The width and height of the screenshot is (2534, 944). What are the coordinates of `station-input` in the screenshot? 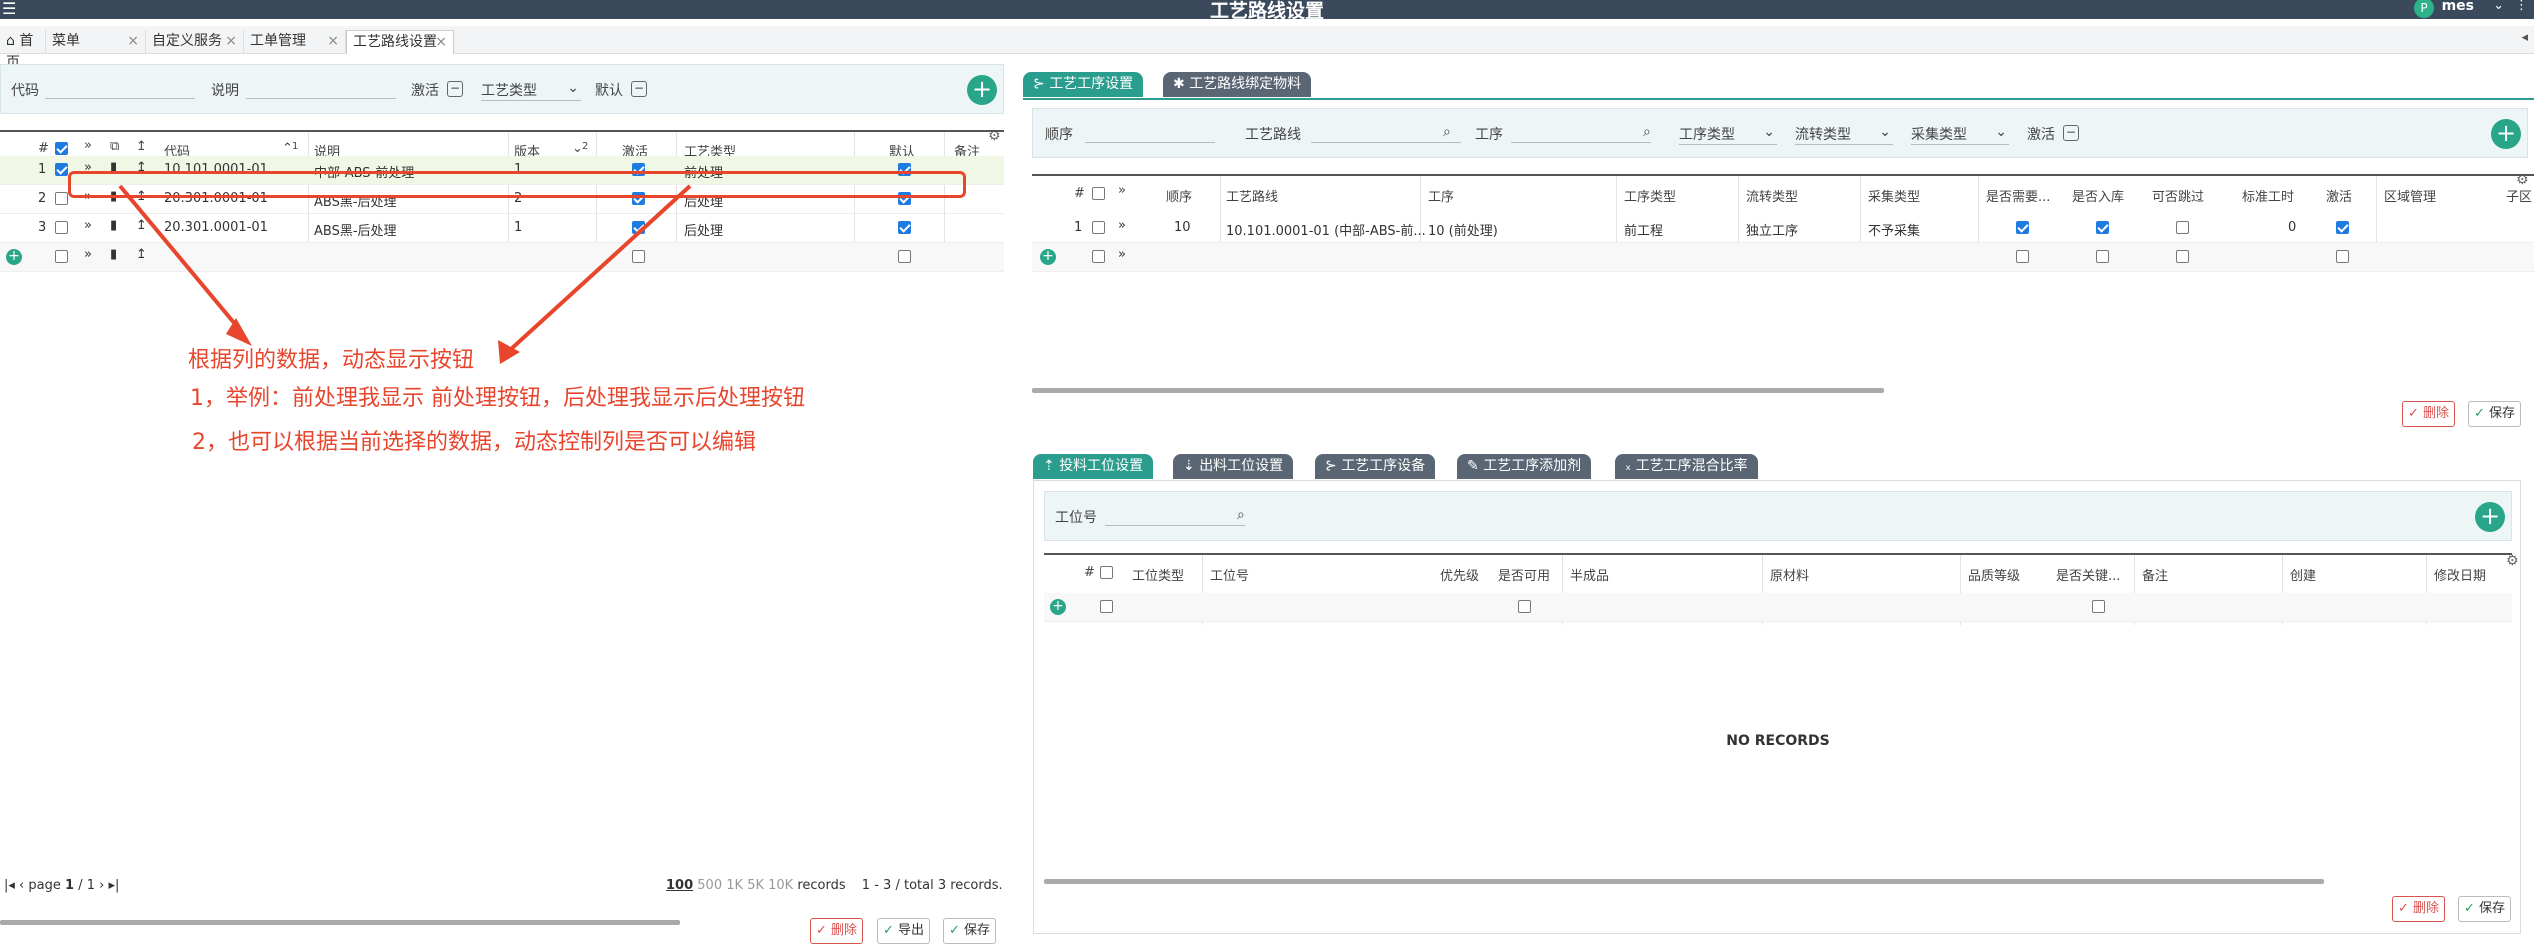 It's located at (1175, 516).